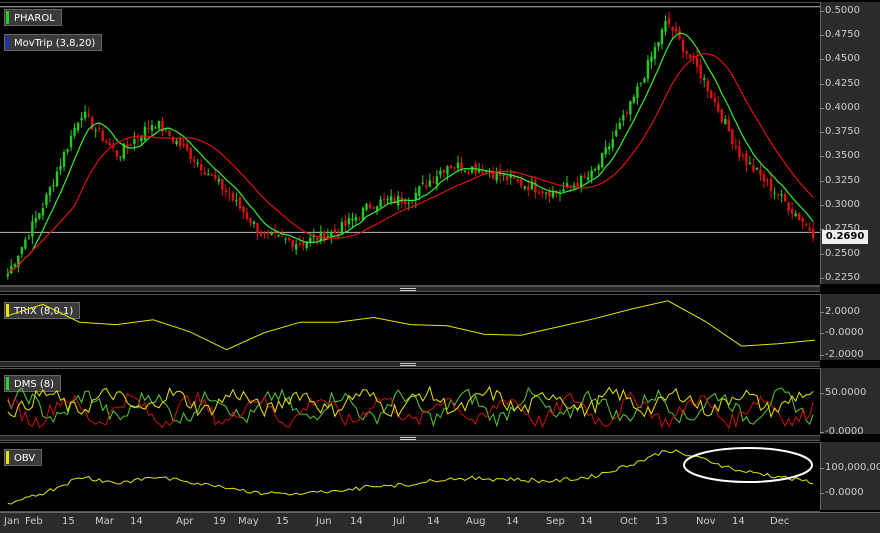 The height and width of the screenshot is (533, 880). What do you see at coordinates (748, 465) in the screenshot?
I see `annotation-ellipse` at bounding box center [748, 465].